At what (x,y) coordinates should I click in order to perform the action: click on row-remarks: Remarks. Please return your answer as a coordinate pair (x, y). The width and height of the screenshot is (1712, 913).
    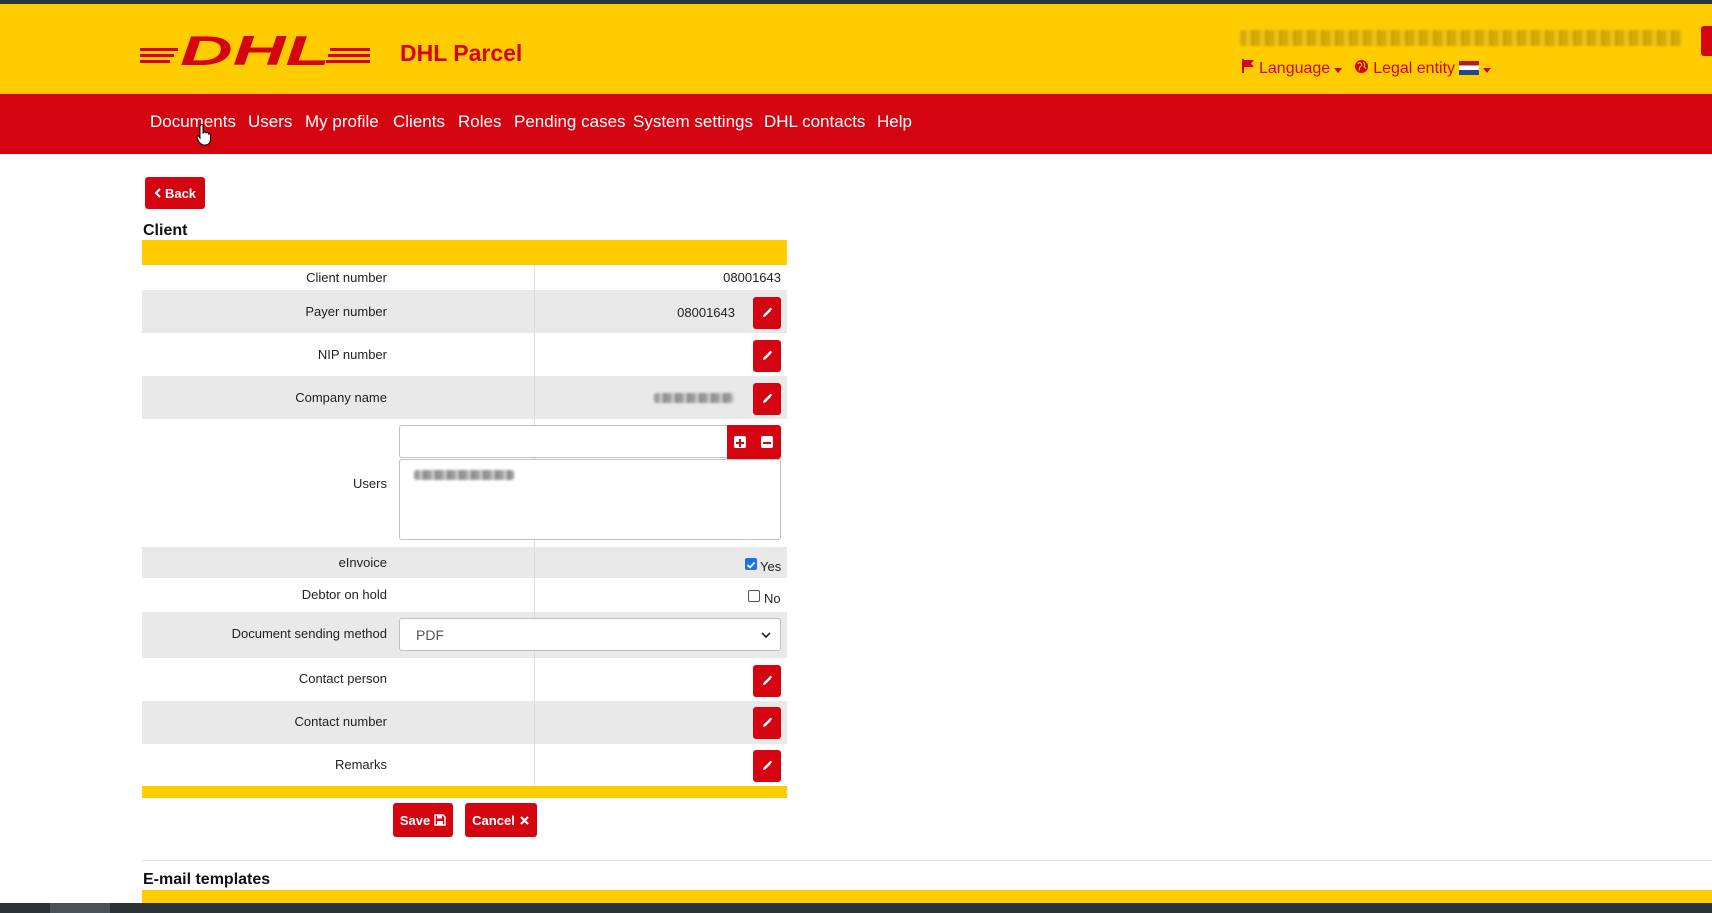
    Looking at the image, I should click on (464, 765).